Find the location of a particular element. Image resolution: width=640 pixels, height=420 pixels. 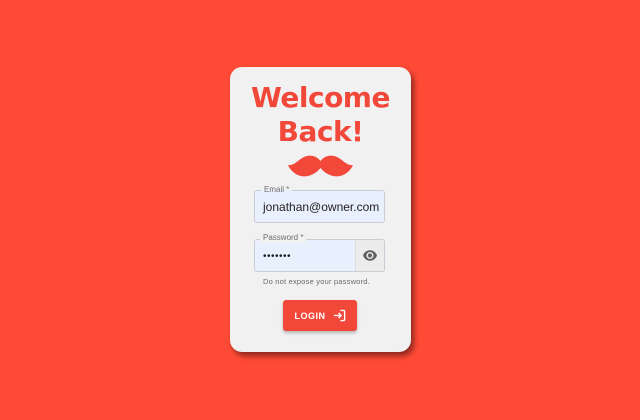

password-visibility-toggle is located at coordinates (369, 255).